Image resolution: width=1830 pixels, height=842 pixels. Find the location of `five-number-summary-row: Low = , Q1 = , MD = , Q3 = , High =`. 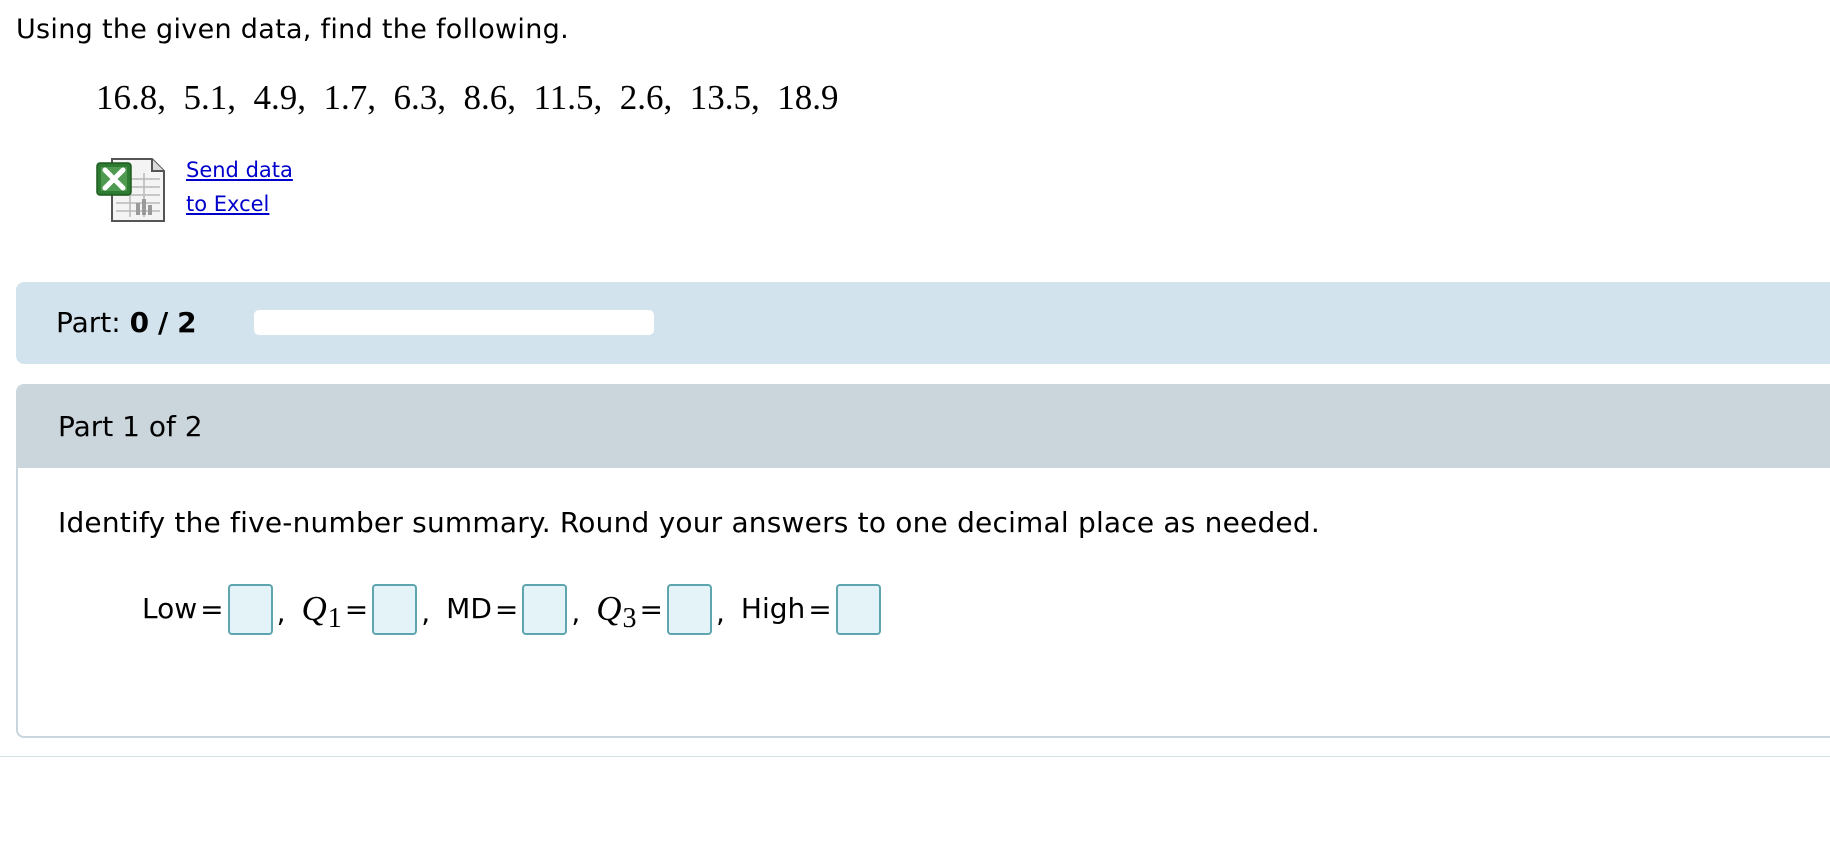

five-number-summary-row: Low = , Q1 = , MD = , Q3 = , High = is located at coordinates (511, 609).